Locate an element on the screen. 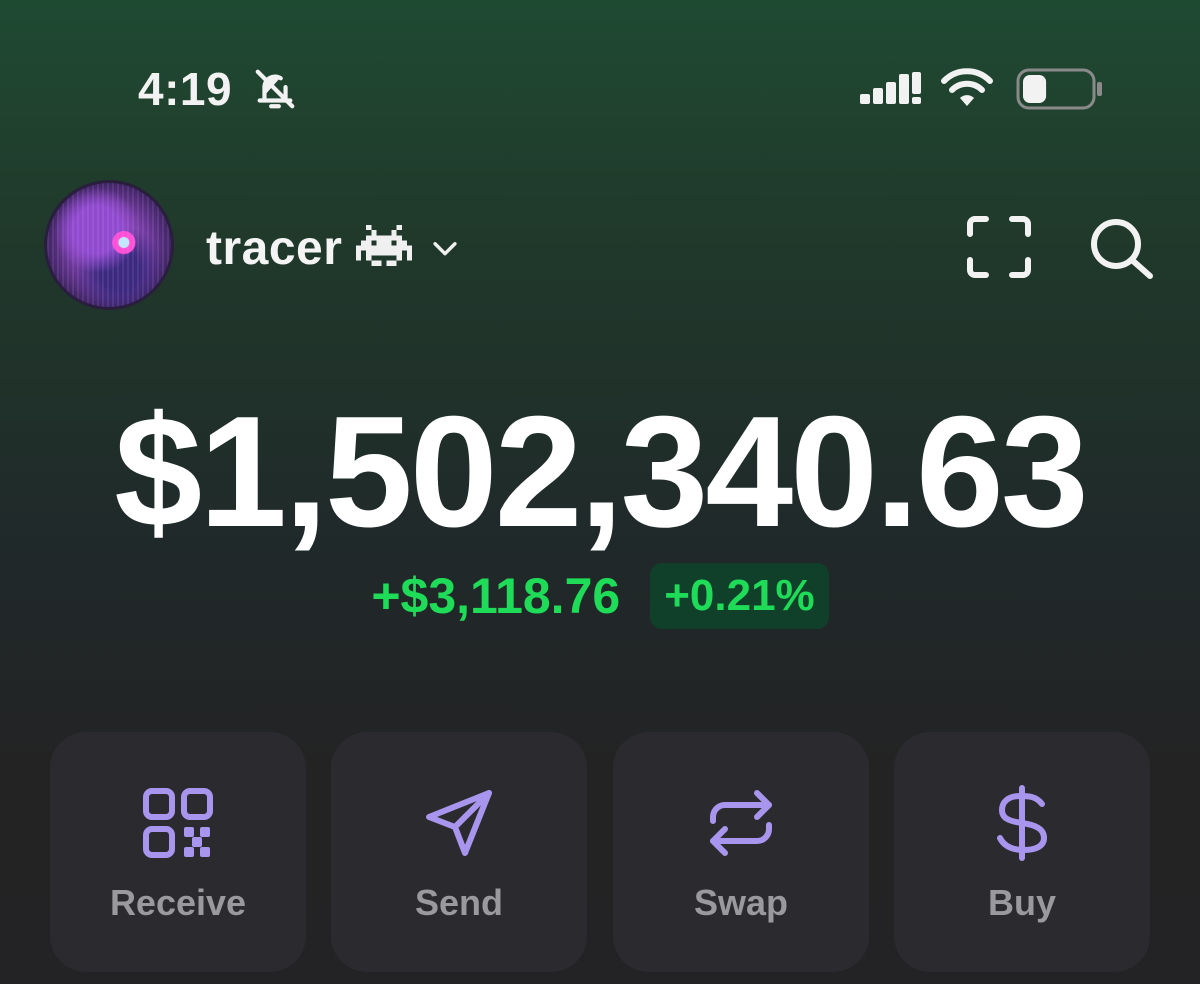  account-switcher: tracer is located at coordinates (334, 248).